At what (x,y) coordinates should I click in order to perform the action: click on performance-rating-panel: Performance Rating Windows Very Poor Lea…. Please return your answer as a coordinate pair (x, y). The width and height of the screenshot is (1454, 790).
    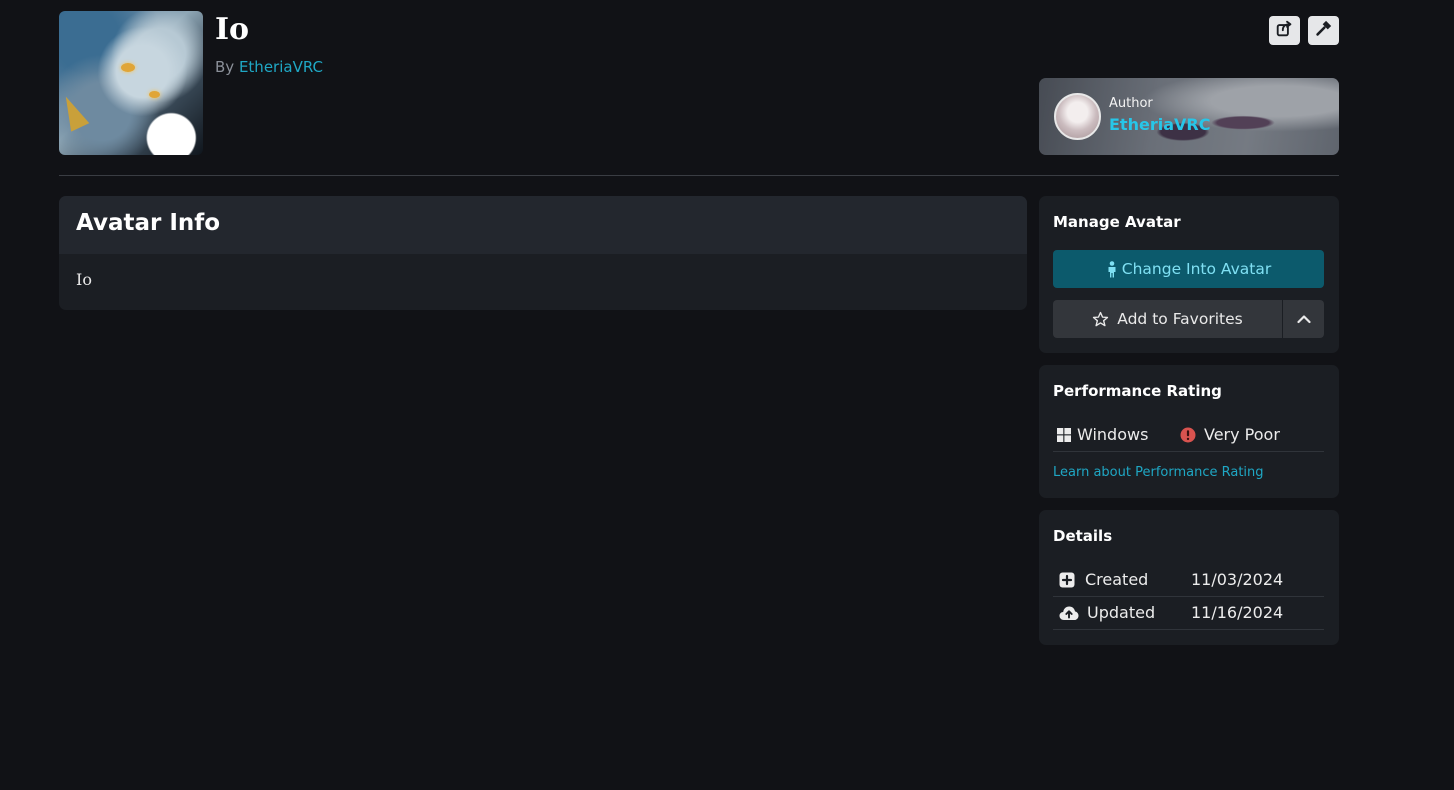
    Looking at the image, I should click on (1189, 431).